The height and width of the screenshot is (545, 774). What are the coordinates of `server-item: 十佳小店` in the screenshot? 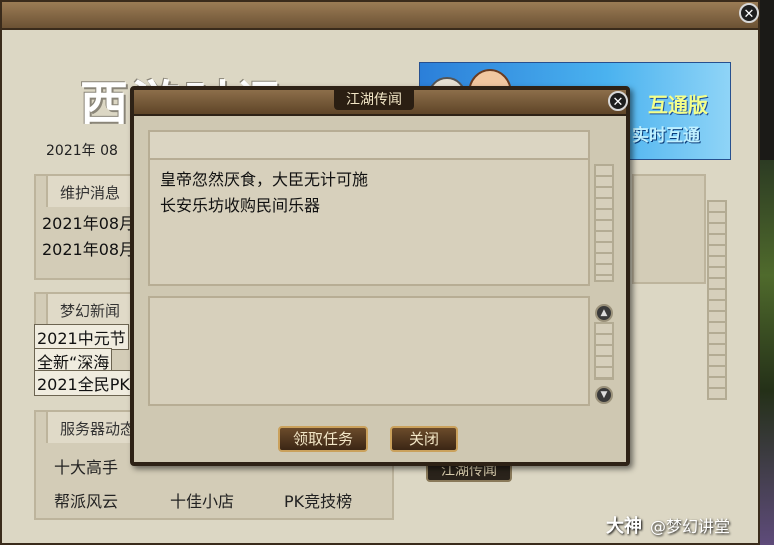 It's located at (202, 500).